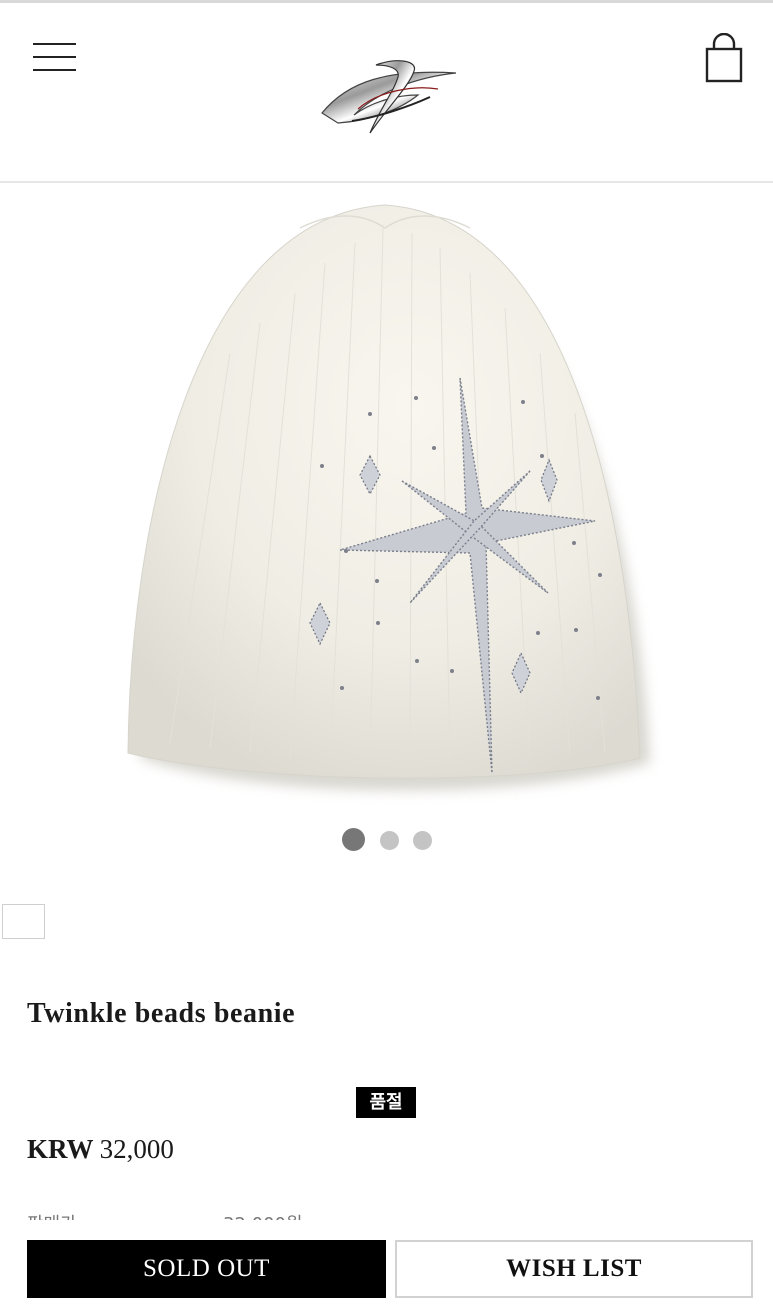  I want to click on retail-price-value: 32,000원, so click(263, 1215).